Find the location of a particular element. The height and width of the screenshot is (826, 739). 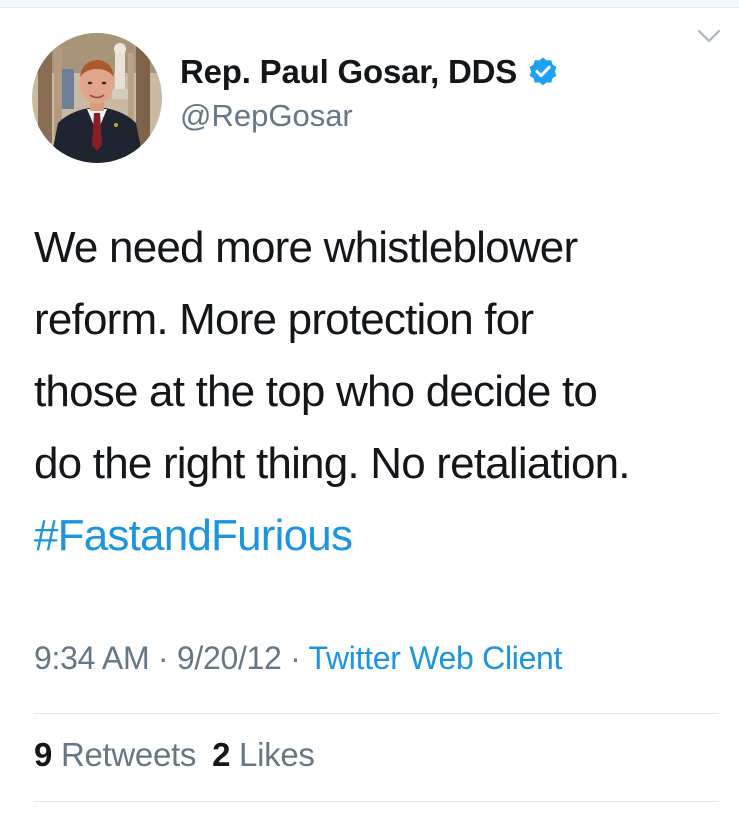

likes-count: 2 is located at coordinates (221, 754).